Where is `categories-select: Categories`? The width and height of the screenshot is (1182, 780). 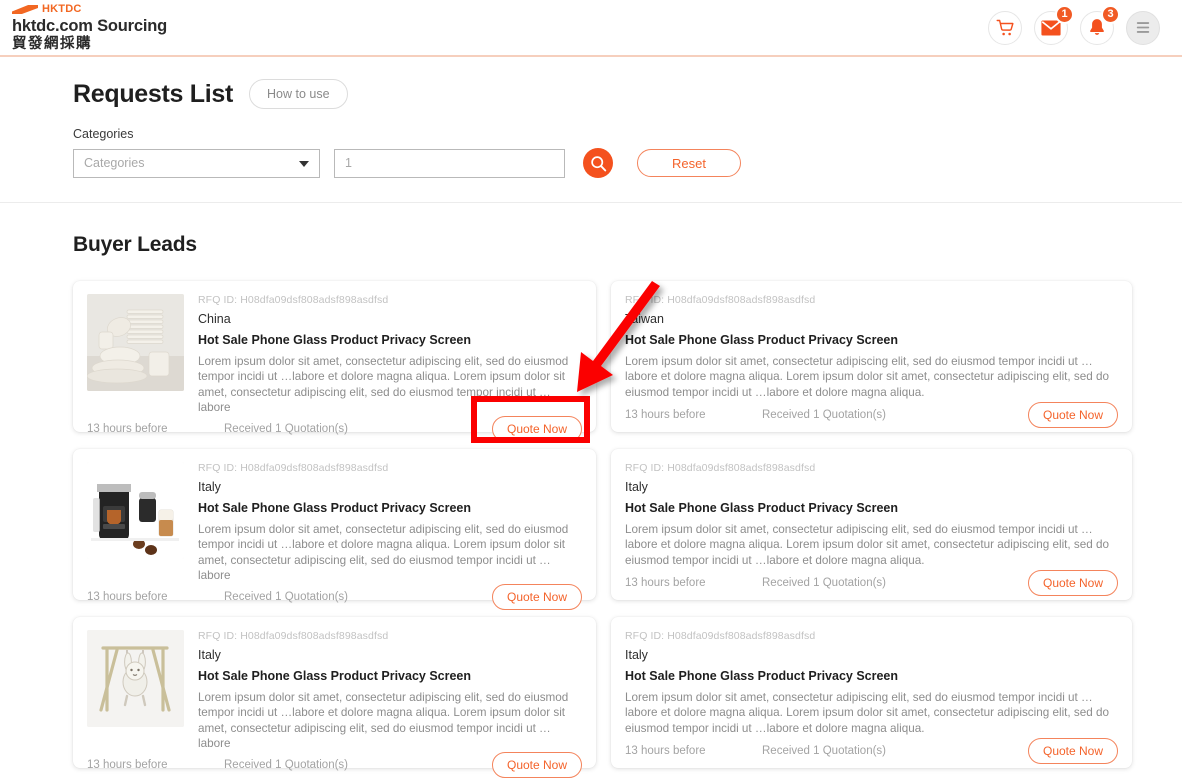
categories-select: Categories is located at coordinates (196, 163).